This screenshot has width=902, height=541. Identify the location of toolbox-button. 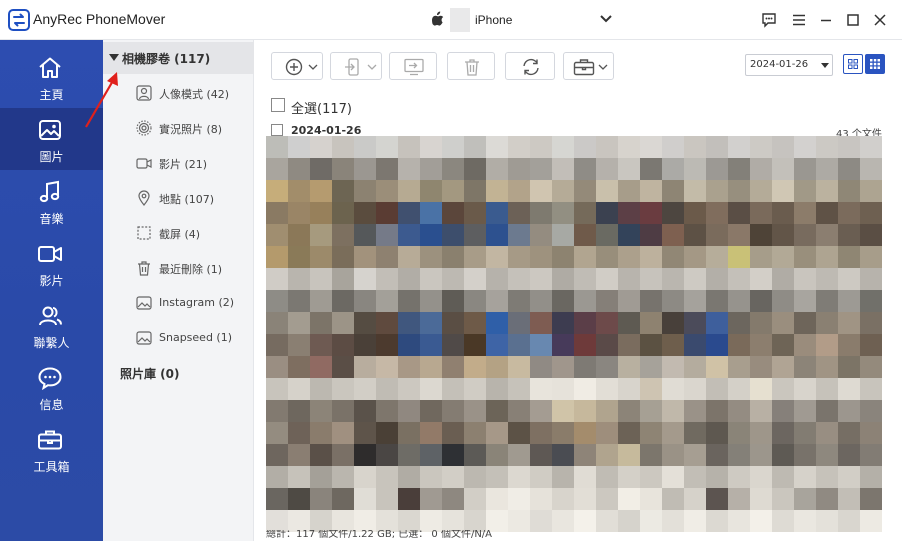
(588, 66).